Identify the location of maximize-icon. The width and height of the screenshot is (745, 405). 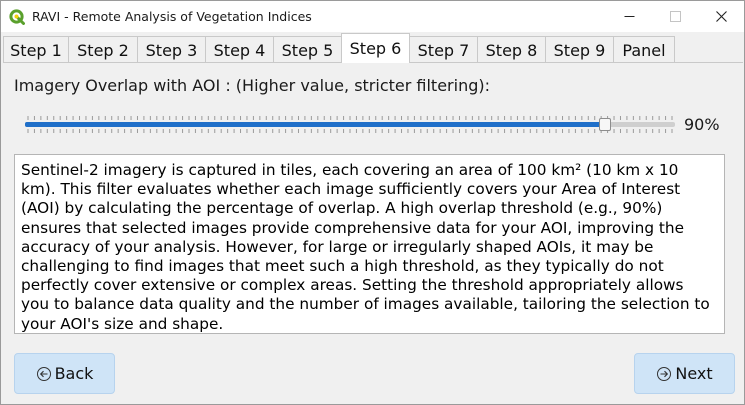
(675, 16).